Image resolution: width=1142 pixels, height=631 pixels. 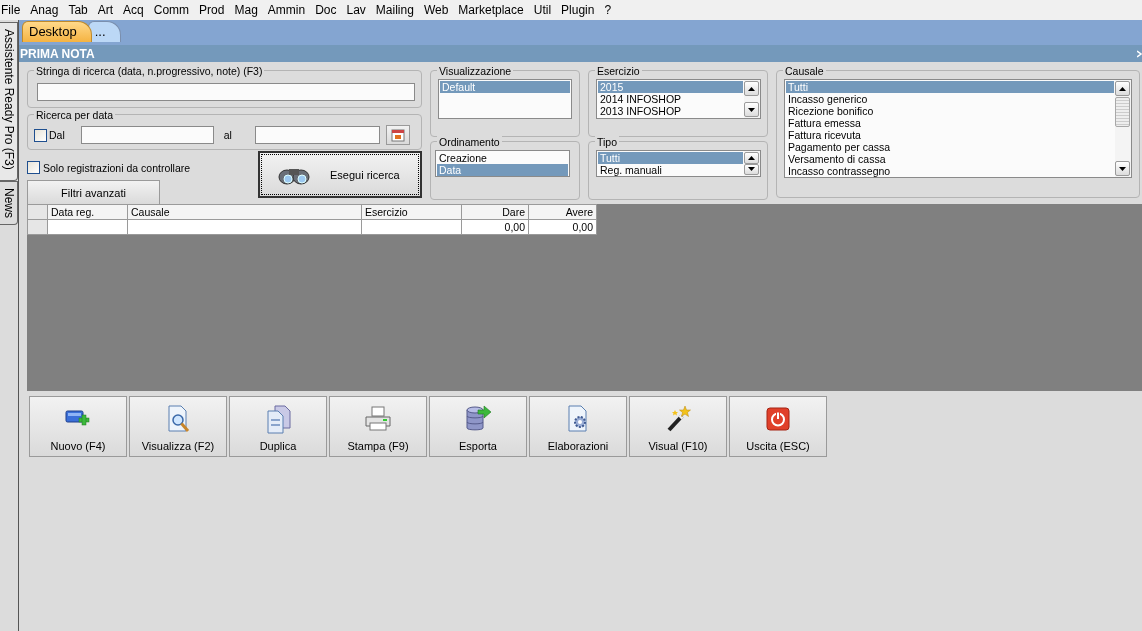 I want to click on calendar-button, so click(x=397, y=135).